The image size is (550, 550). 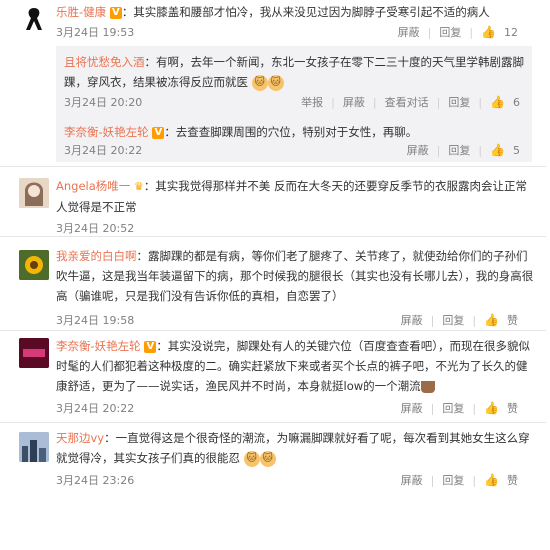 What do you see at coordinates (106, 132) in the screenshot?
I see `reply-user: 李奈衡-妖艳左轮` at bounding box center [106, 132].